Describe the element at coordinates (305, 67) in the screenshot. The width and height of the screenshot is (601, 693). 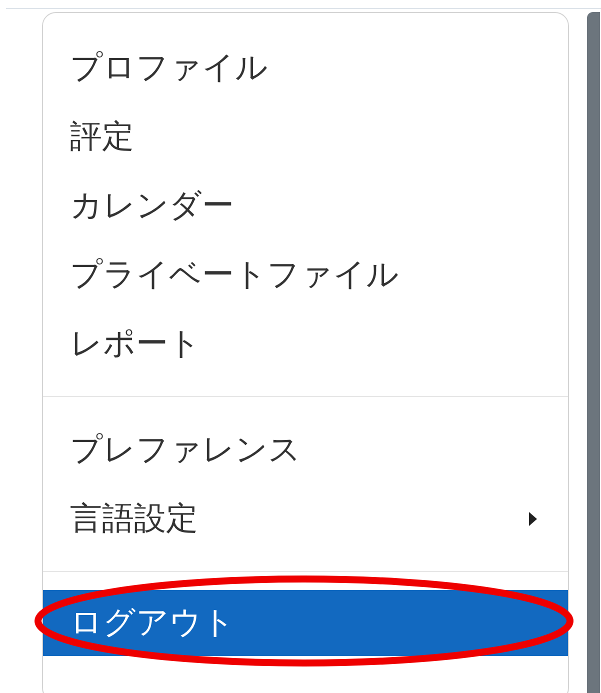
I see `menu-item: プロファイル` at that location.